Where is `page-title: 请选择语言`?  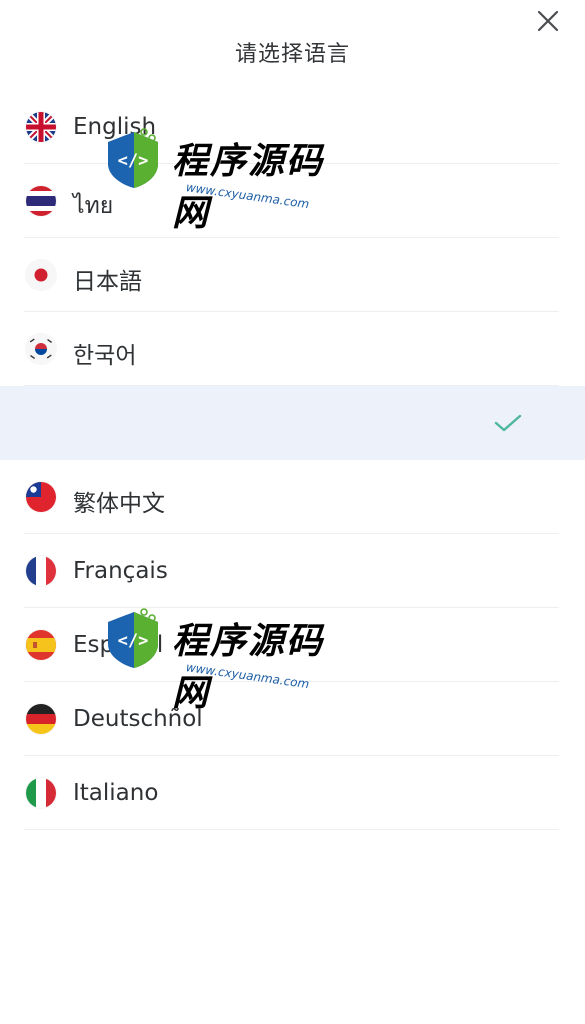
page-title: 请选择语言 is located at coordinates (292, 54).